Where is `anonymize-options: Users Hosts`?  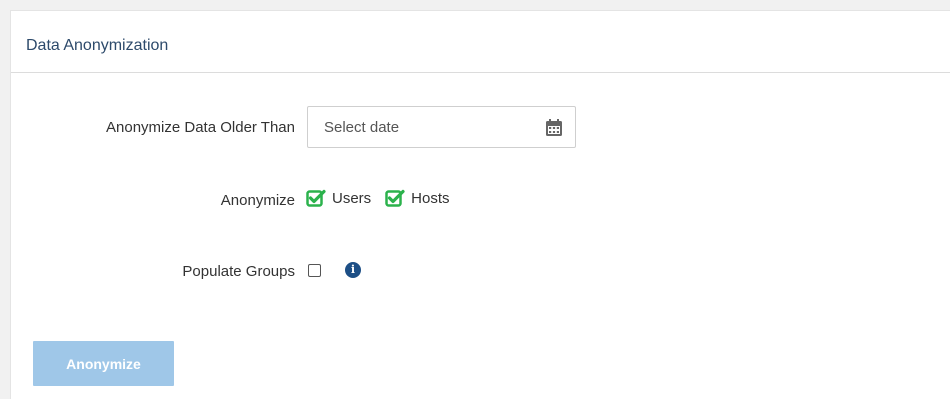 anonymize-options: Users Hosts is located at coordinates (385, 198).